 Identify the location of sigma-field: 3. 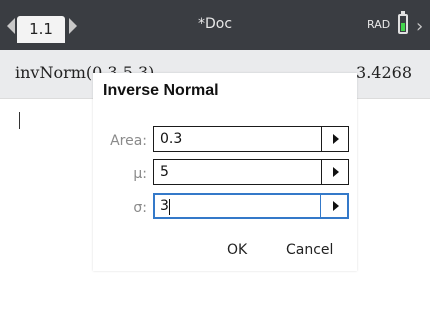
(251, 206).